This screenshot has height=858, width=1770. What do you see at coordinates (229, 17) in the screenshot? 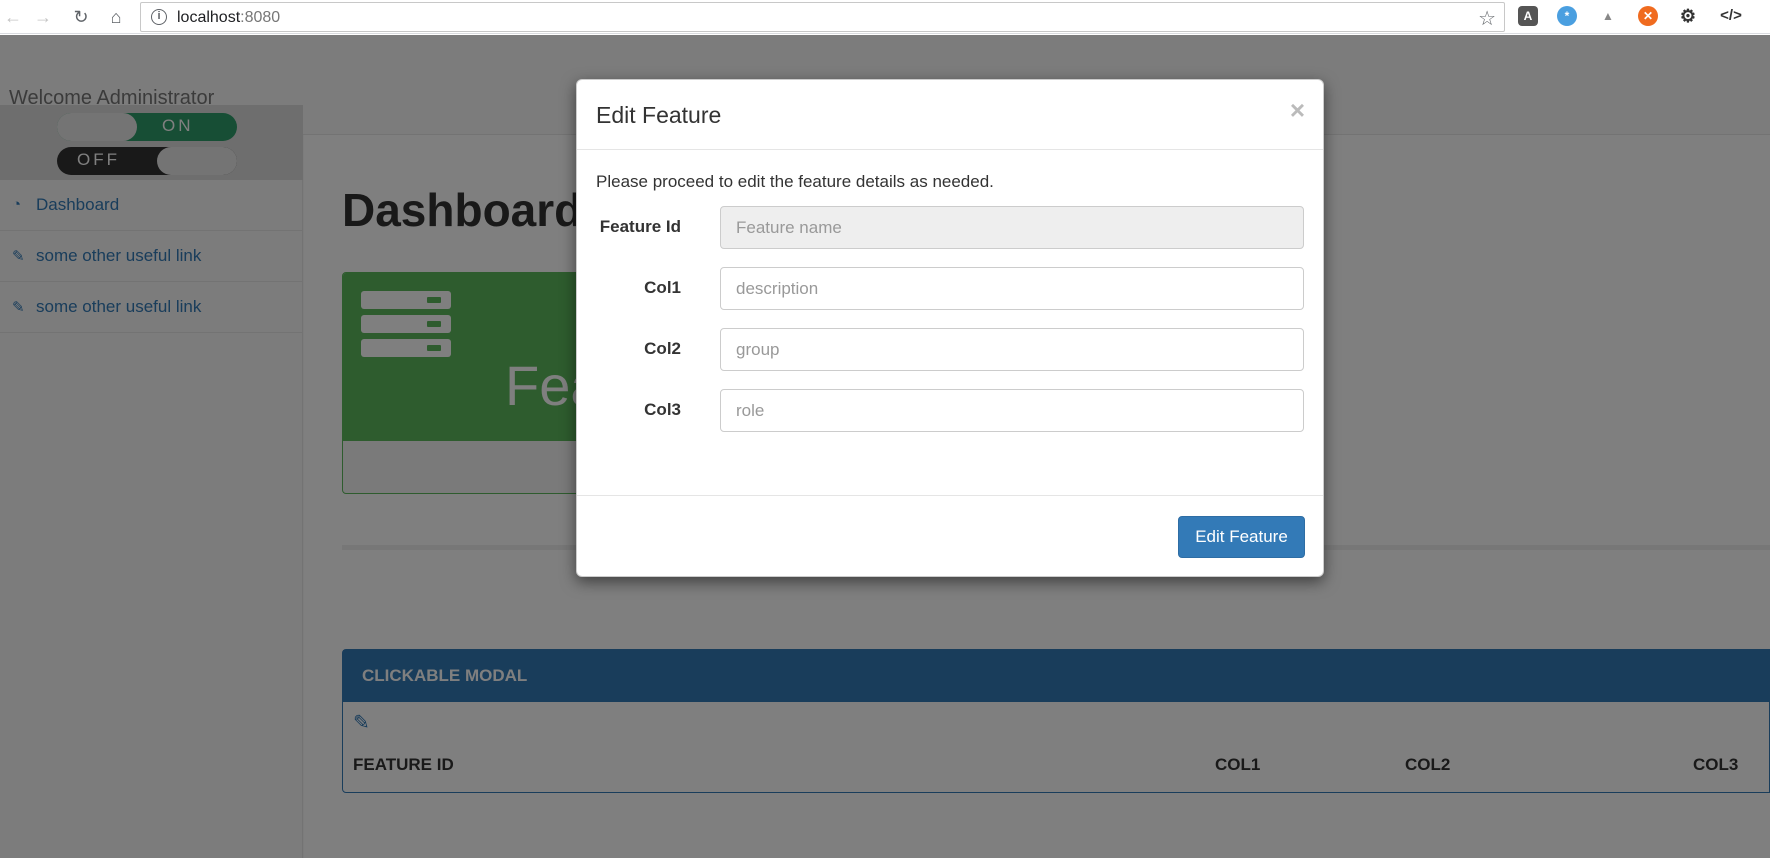
I see `url-text: localhost:8080` at bounding box center [229, 17].